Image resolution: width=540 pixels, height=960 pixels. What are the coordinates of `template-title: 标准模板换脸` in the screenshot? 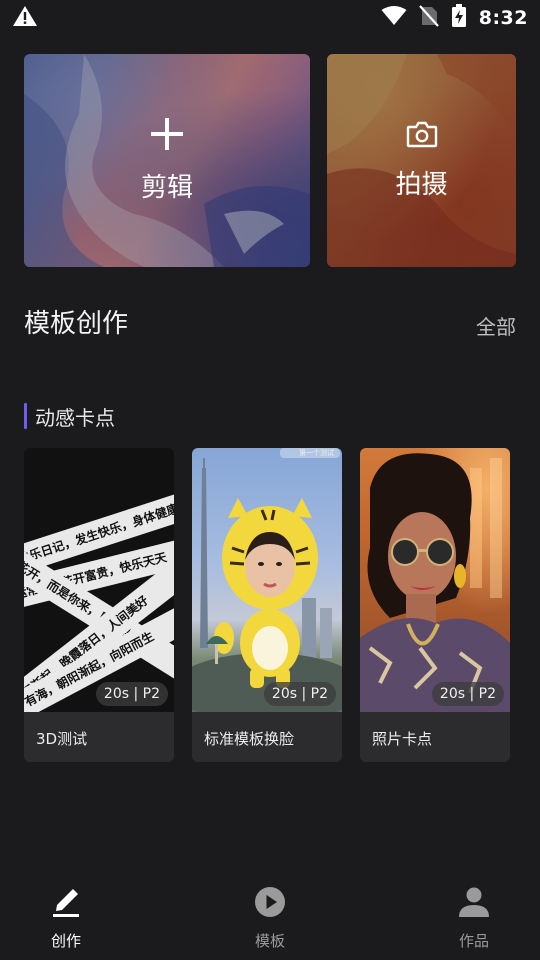 It's located at (249, 739).